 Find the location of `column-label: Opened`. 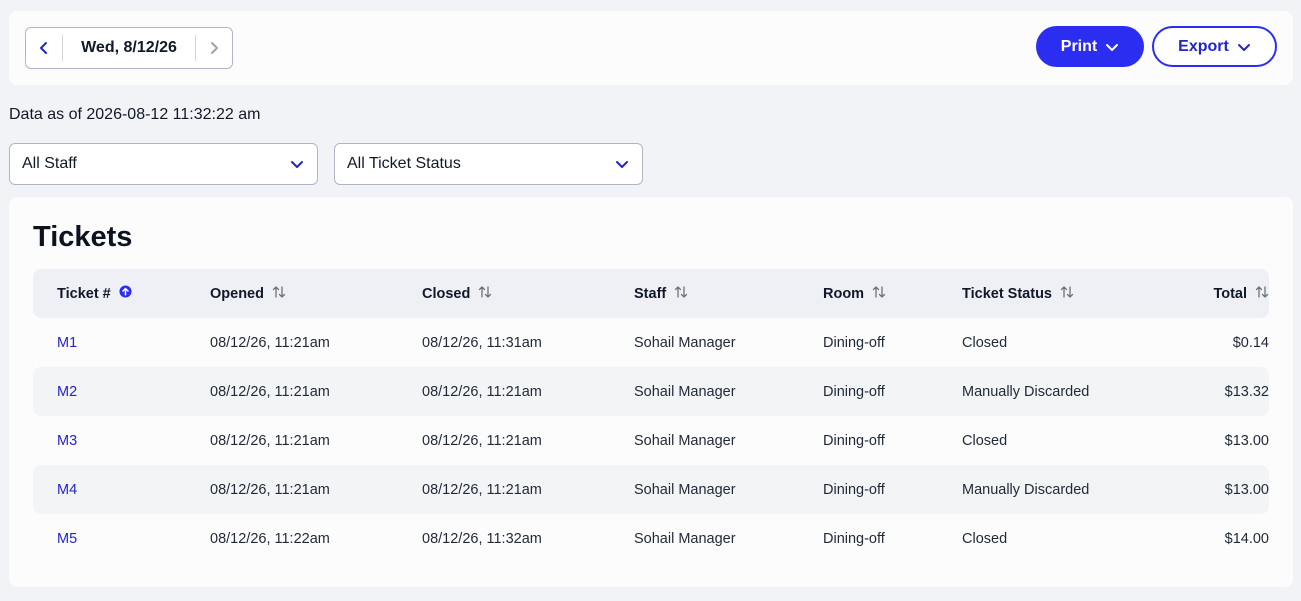

column-label: Opened is located at coordinates (237, 293).